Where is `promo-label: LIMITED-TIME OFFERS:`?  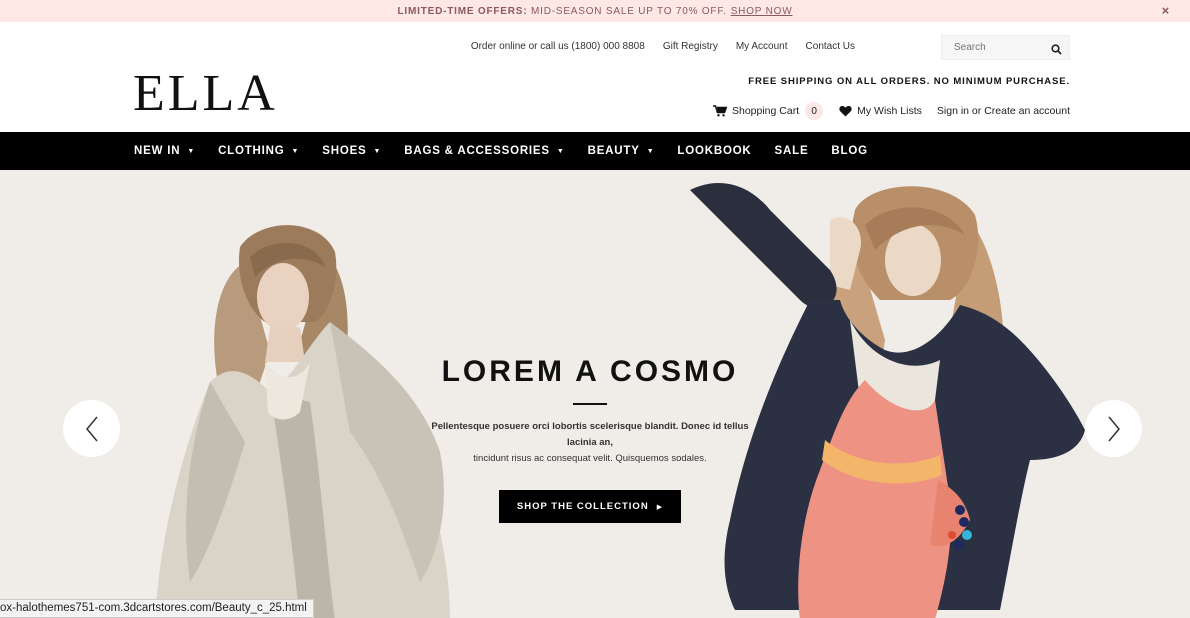 promo-label: LIMITED-TIME OFFERS: is located at coordinates (462, 11).